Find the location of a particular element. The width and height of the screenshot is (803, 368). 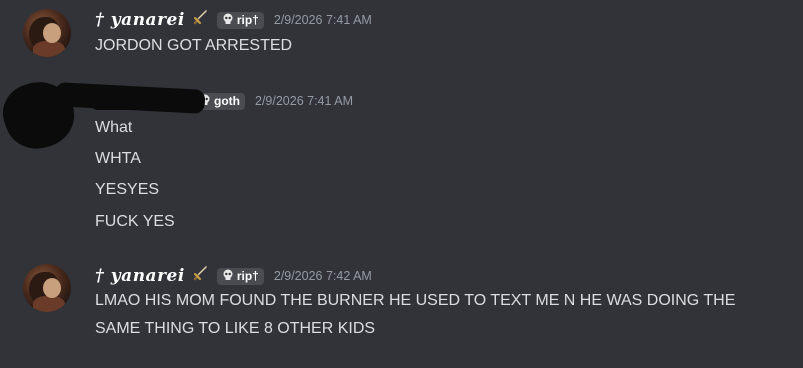

message-text: FUCK YES is located at coordinates (135, 221).